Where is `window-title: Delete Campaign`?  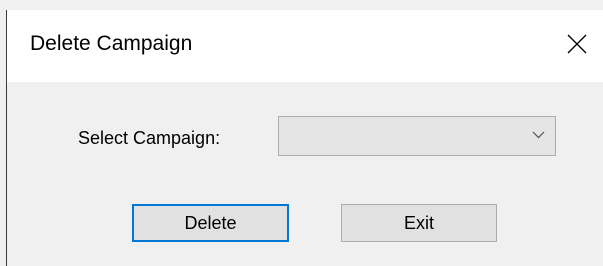
window-title: Delete Campaign is located at coordinates (111, 43).